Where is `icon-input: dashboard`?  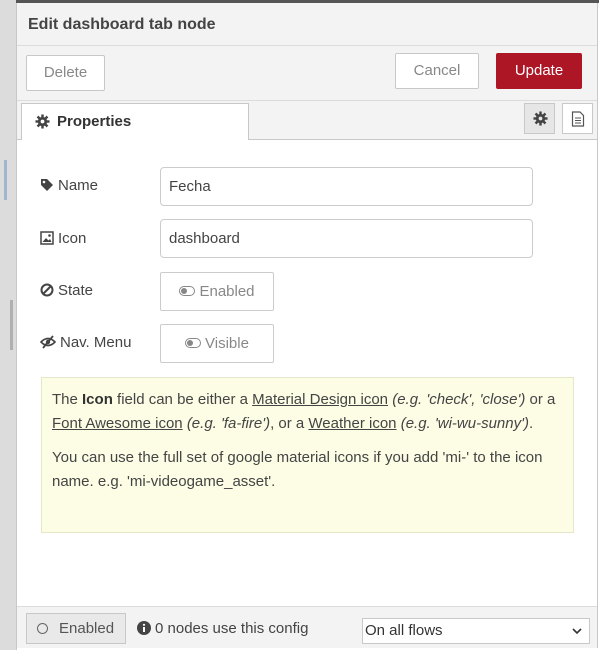
icon-input: dashboard is located at coordinates (346, 238).